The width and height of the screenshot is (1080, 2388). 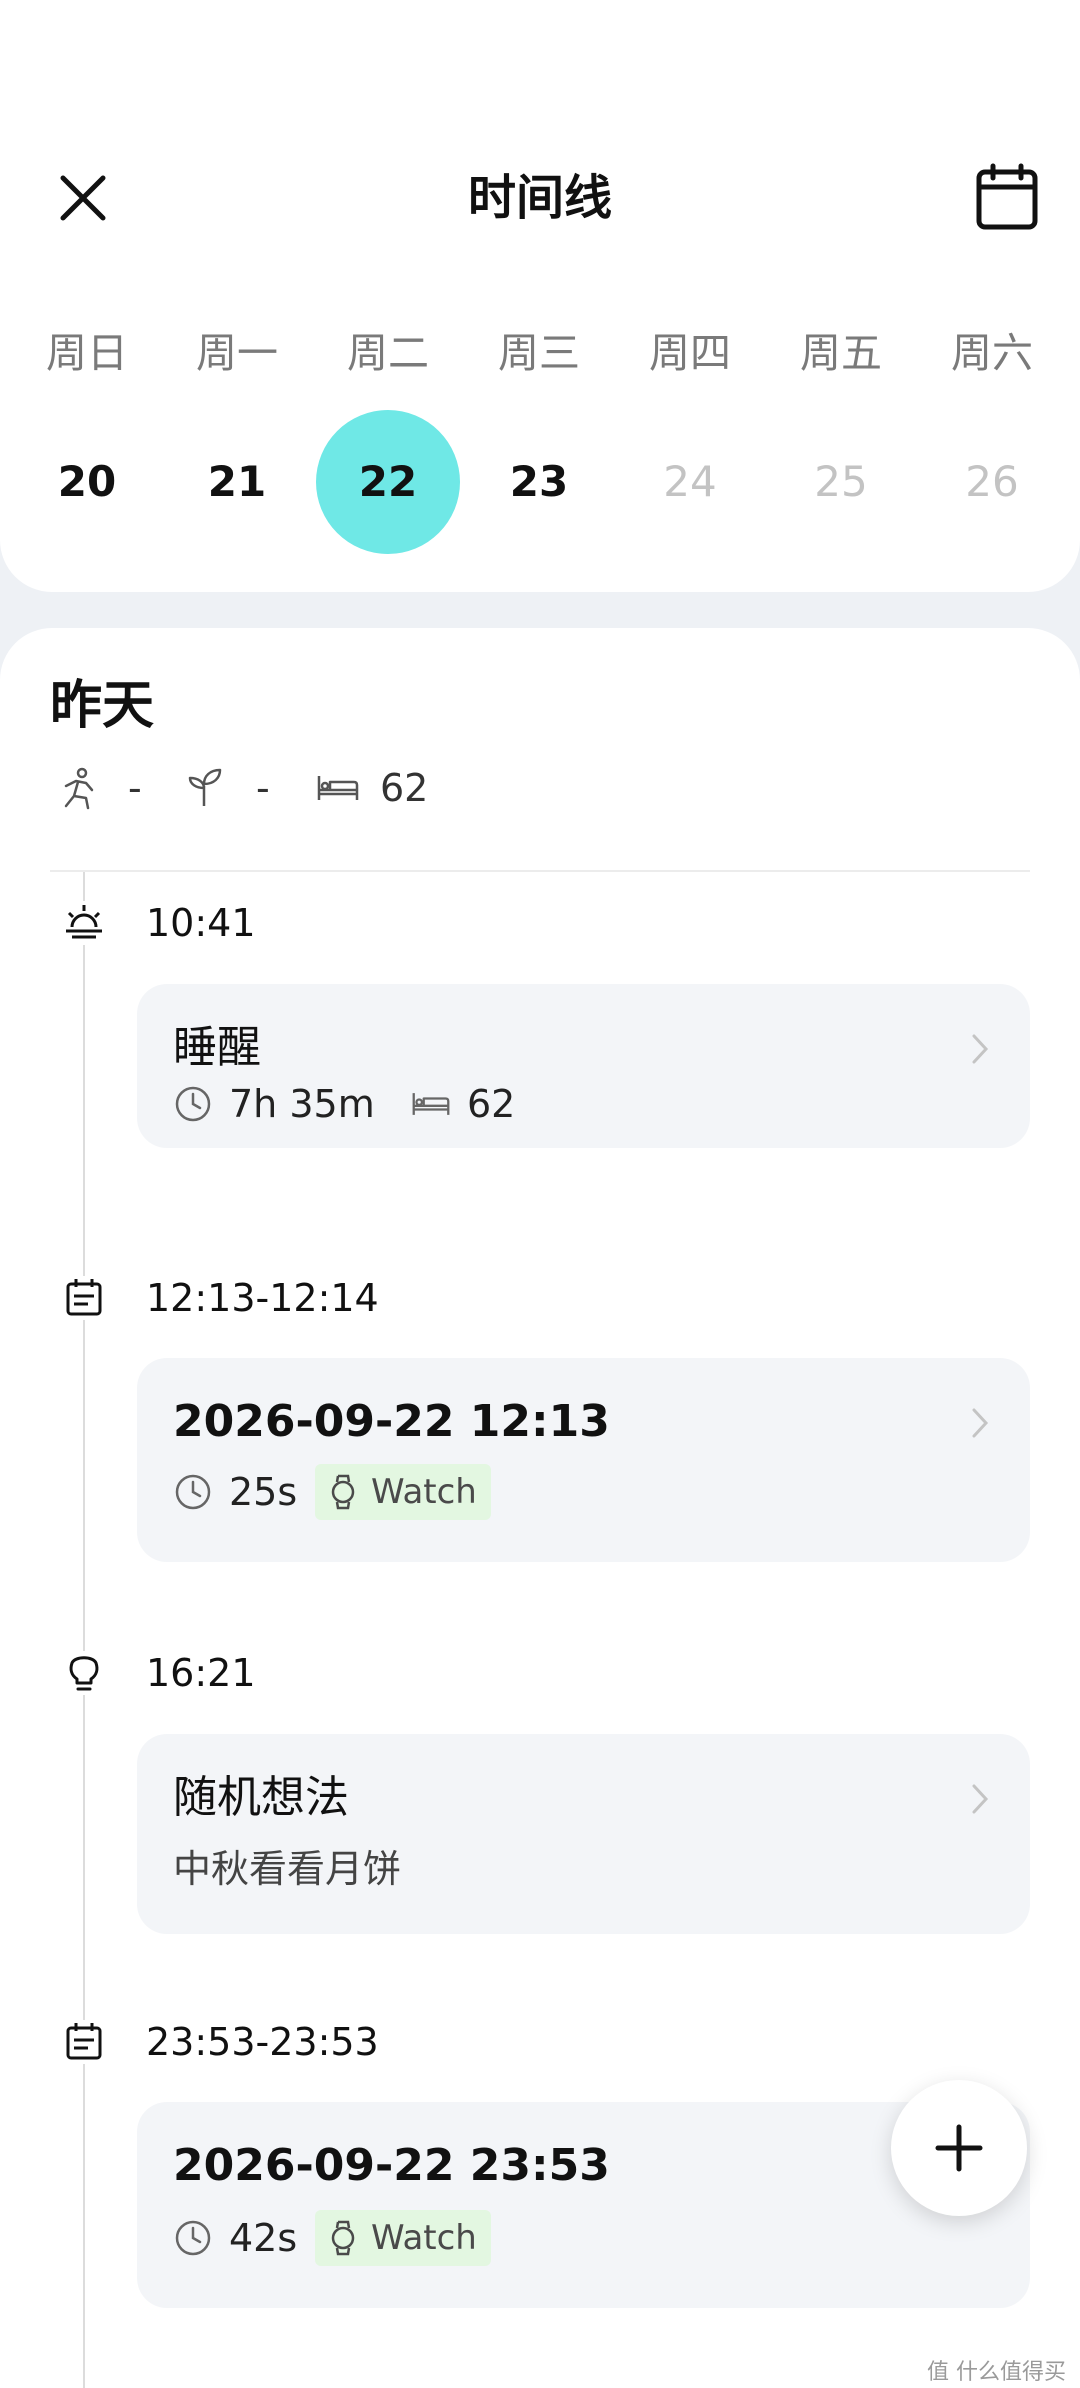 I want to click on date-cell: 21, so click(x=237, y=482).